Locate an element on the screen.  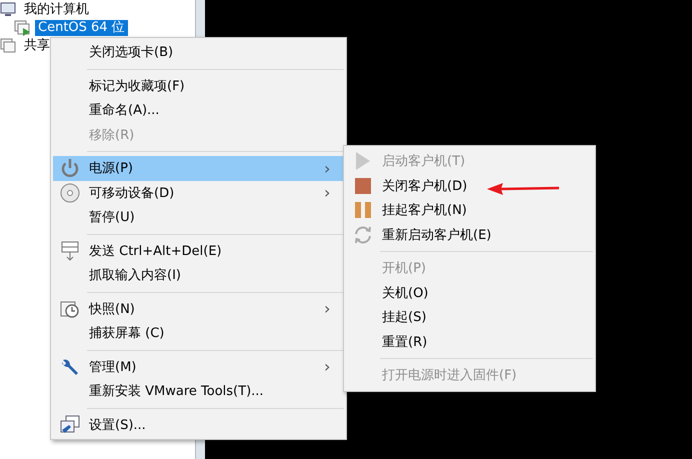
menu-item: 快照(N) › is located at coordinates (198, 308).